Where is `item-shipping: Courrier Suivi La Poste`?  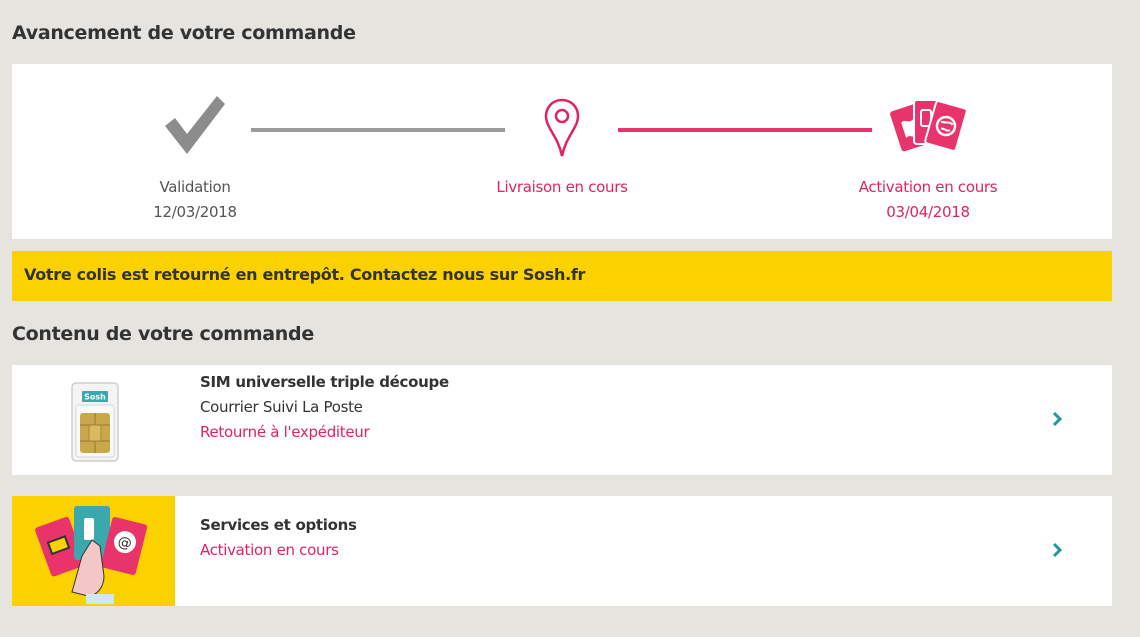
item-shipping: Courrier Suivi La Poste is located at coordinates (281, 407).